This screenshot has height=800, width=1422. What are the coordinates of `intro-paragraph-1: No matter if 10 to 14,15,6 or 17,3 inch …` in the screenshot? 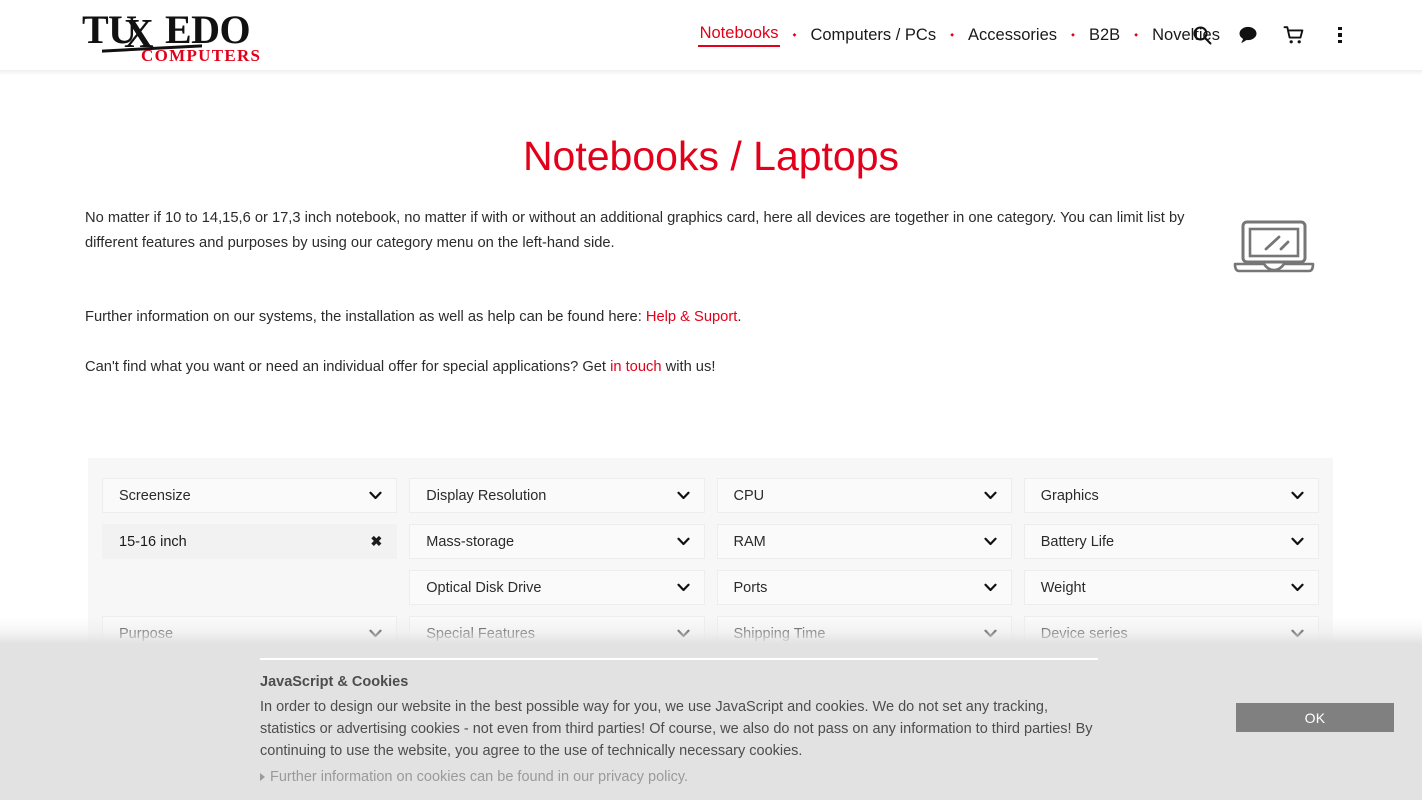 It's located at (635, 230).